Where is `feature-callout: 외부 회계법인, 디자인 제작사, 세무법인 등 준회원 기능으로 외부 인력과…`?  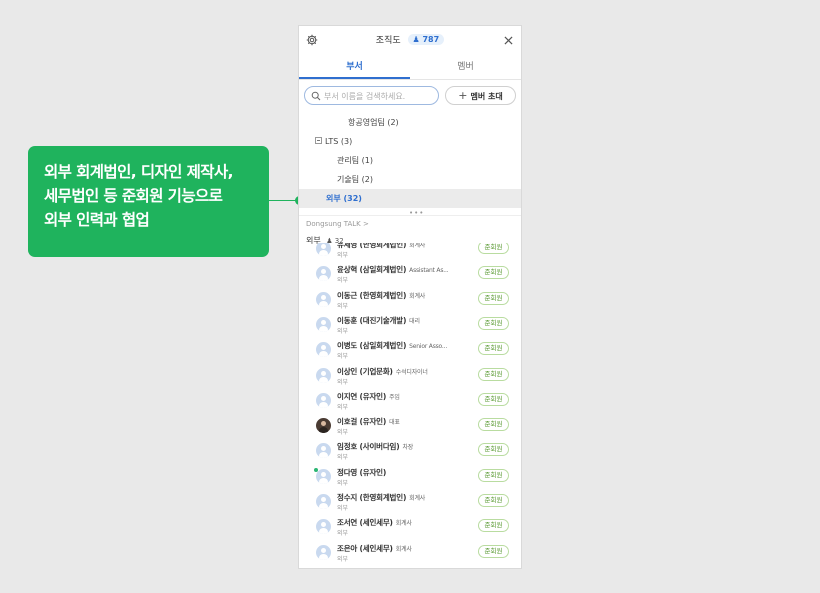
feature-callout: 외부 회계법인, 디자인 제작사, 세무법인 등 준회원 기능으로 외부 인력과… is located at coordinates (148, 201).